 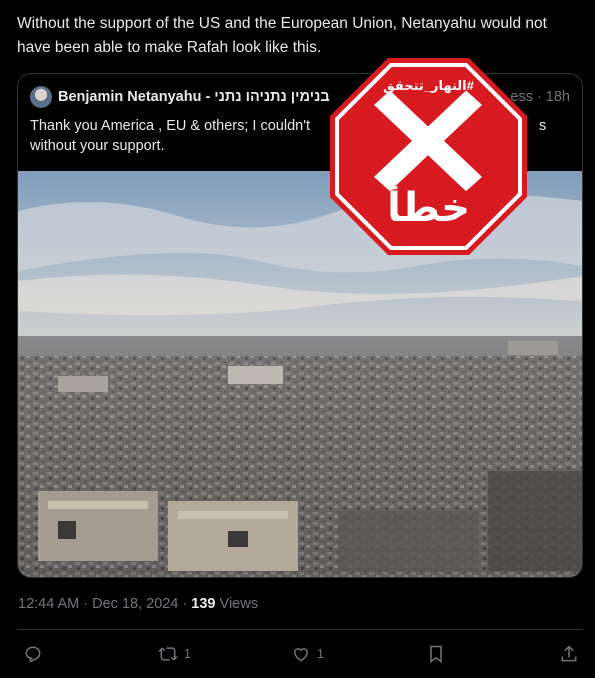 What do you see at coordinates (168, 654) in the screenshot?
I see `repost-icon` at bounding box center [168, 654].